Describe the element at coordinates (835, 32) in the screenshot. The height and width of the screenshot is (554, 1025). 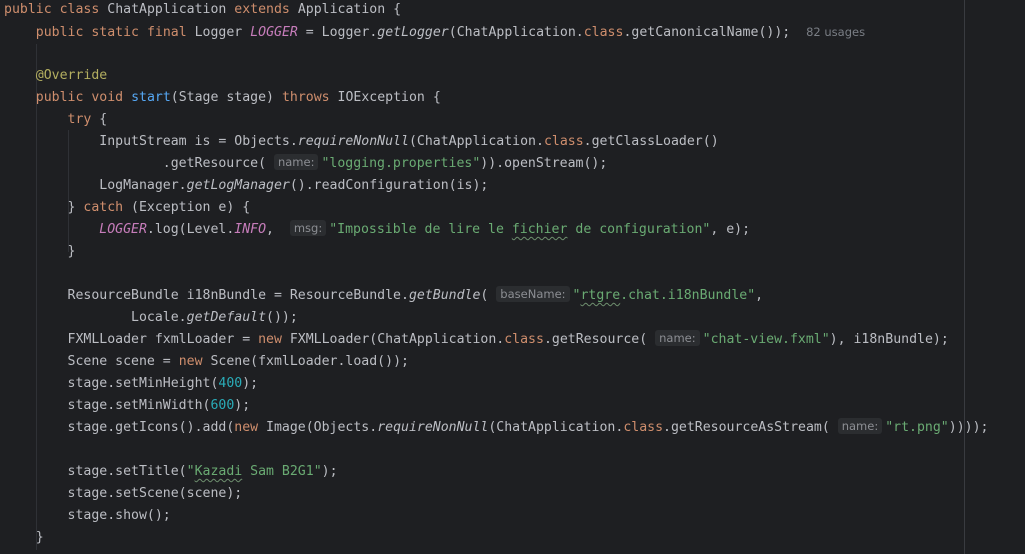
I see `usages-inlay: 82 usages` at that location.